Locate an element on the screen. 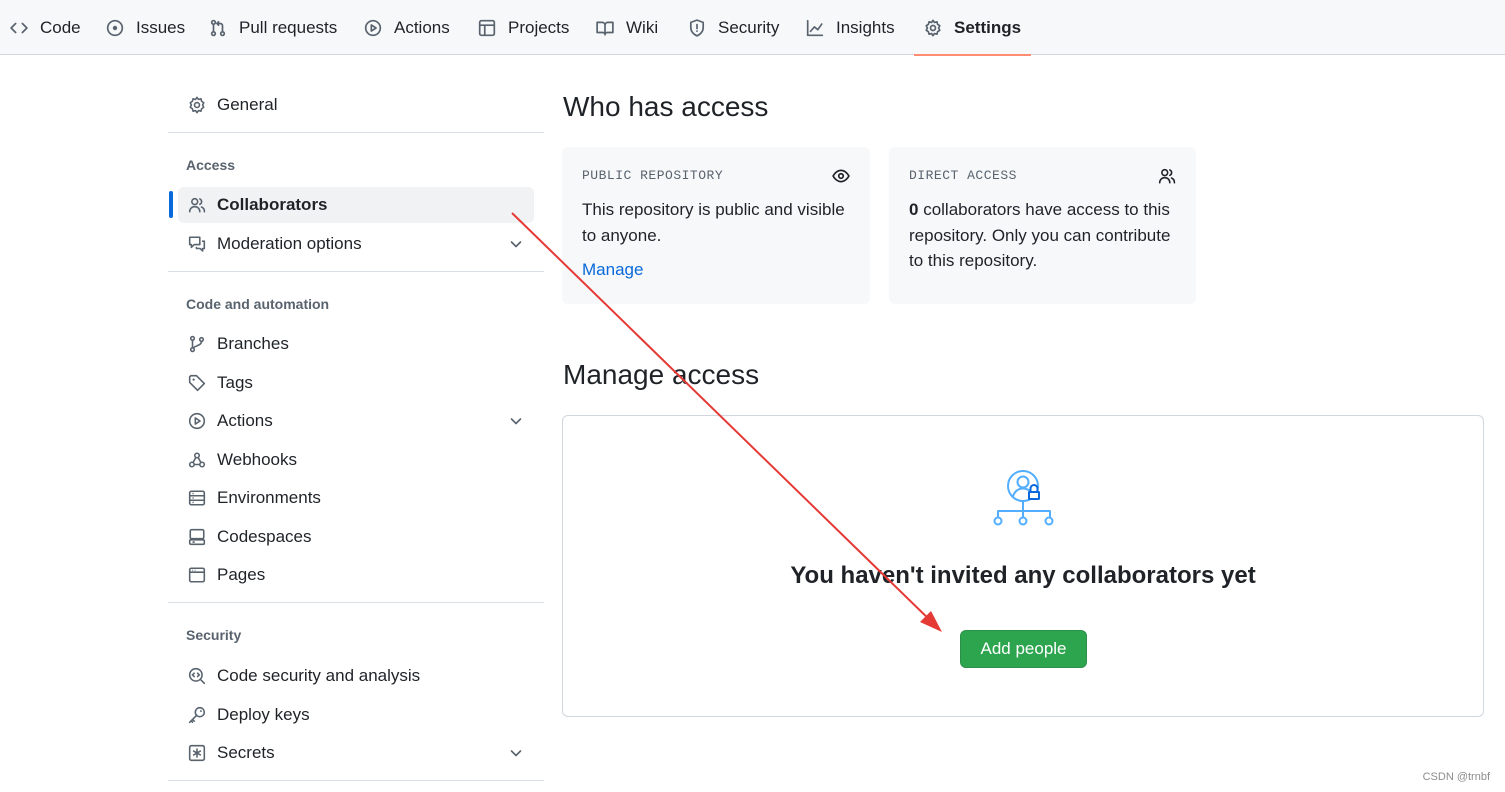 The width and height of the screenshot is (1505, 792). shield-icon is located at coordinates (697, 27).